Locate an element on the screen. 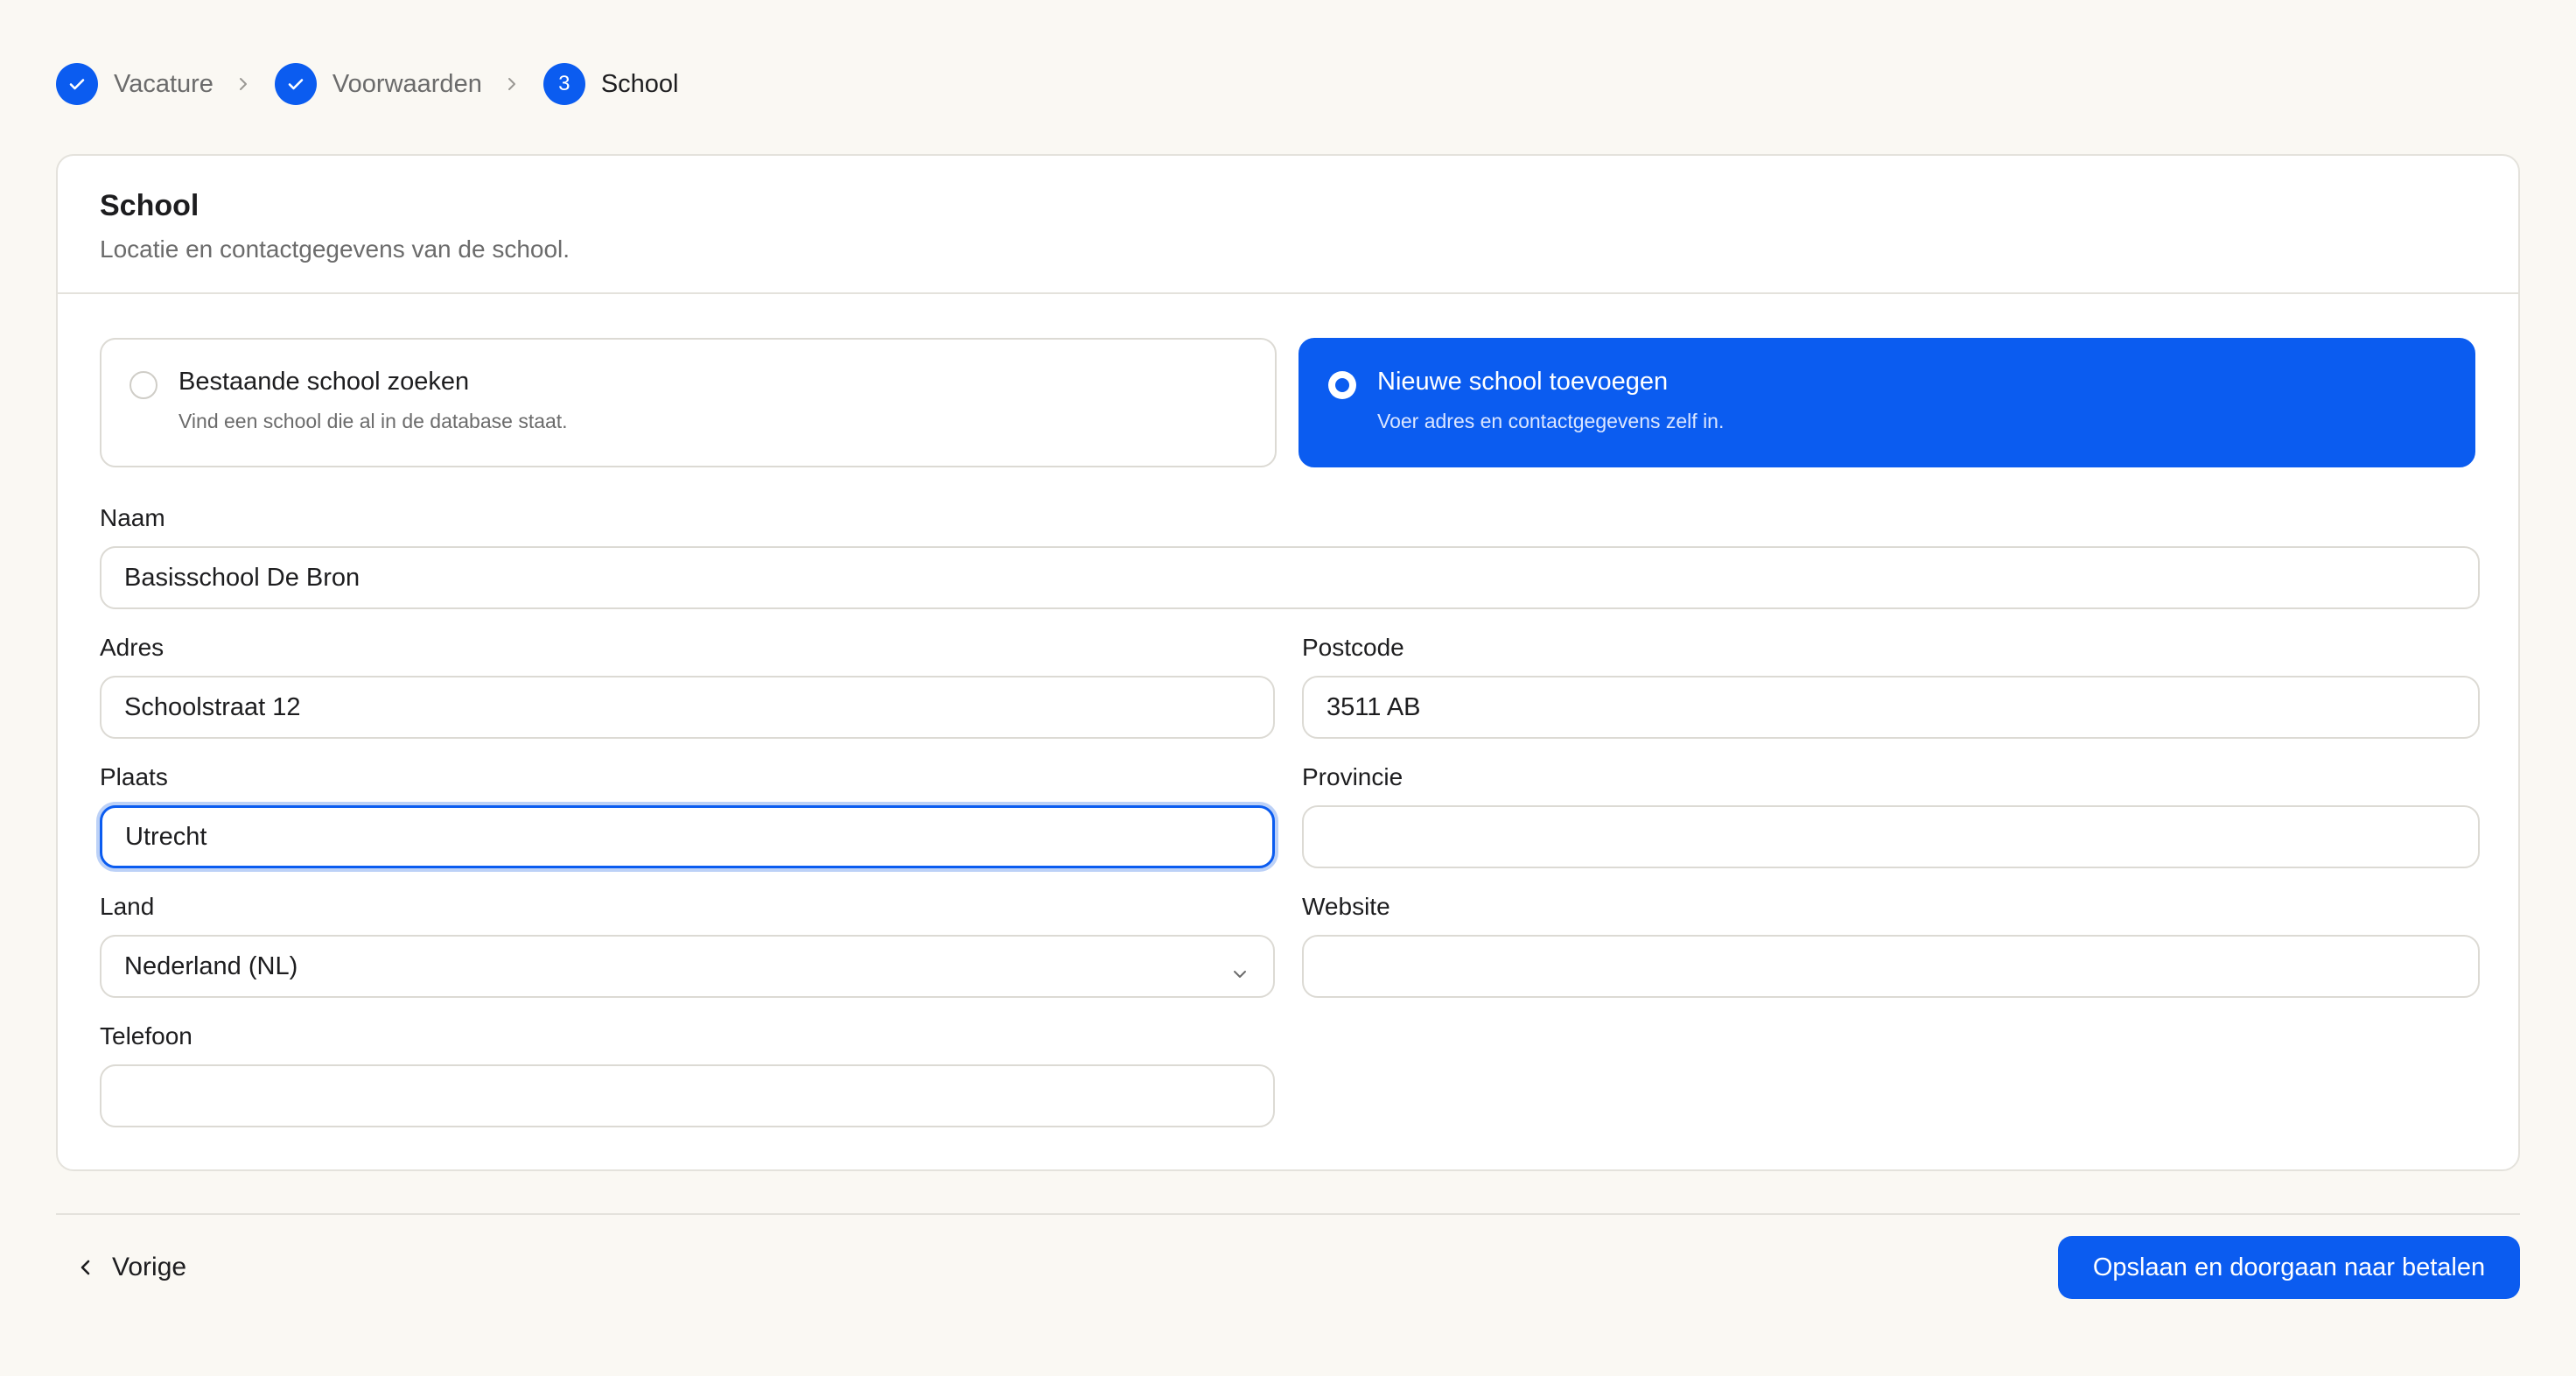  back-button: Vorige is located at coordinates (132, 1267).